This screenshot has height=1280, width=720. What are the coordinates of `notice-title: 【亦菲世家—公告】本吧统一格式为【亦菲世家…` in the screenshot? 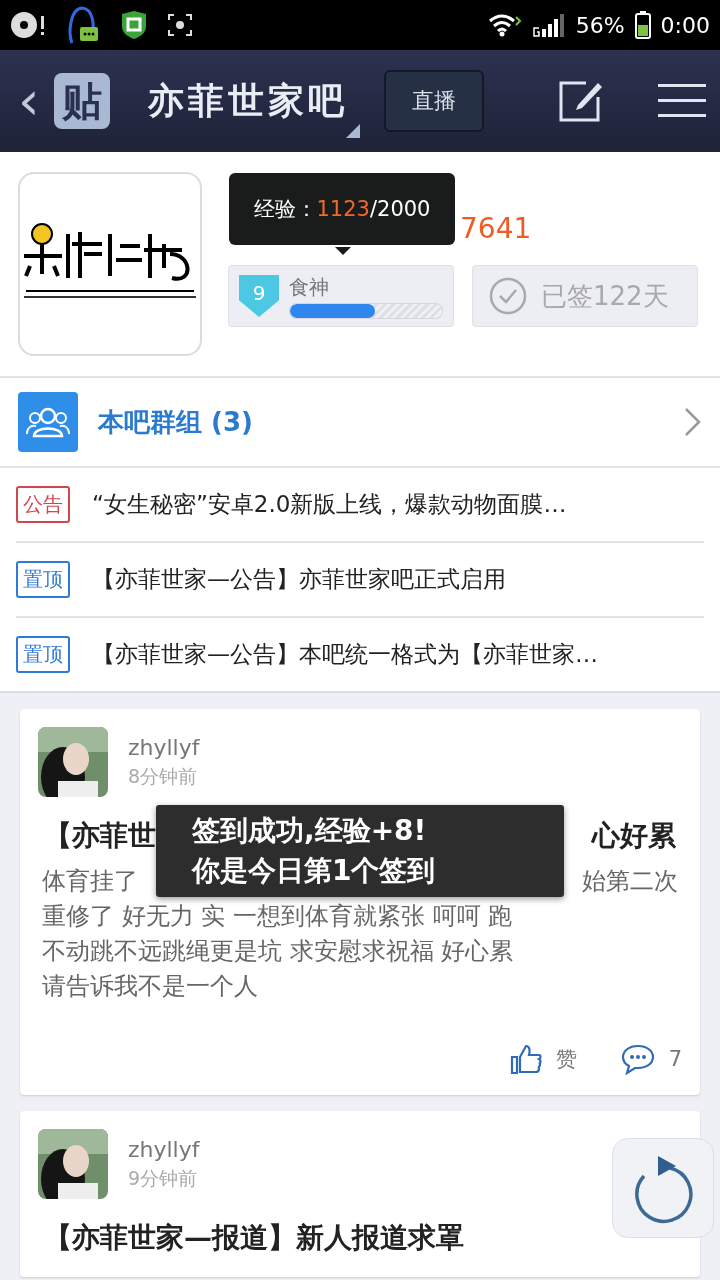 It's located at (345, 654).